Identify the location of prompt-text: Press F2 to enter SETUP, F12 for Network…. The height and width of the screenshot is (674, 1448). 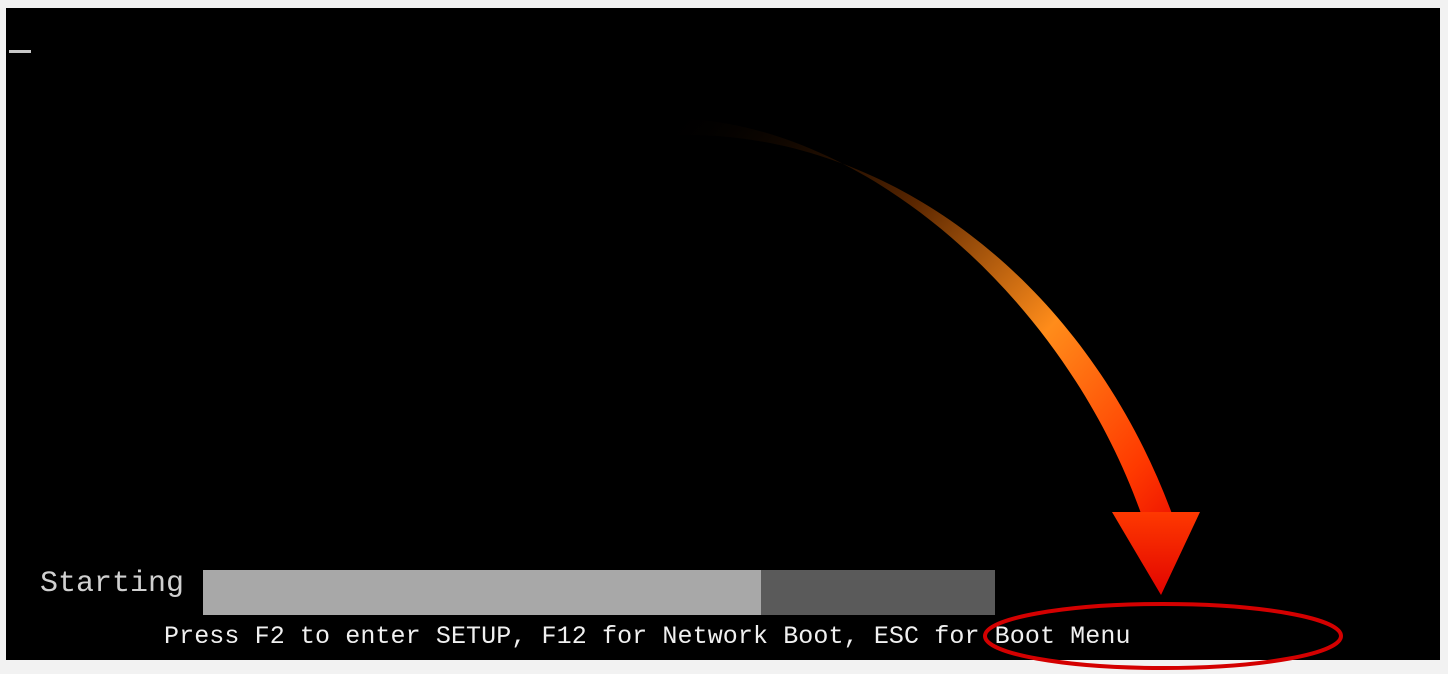
(519, 636).